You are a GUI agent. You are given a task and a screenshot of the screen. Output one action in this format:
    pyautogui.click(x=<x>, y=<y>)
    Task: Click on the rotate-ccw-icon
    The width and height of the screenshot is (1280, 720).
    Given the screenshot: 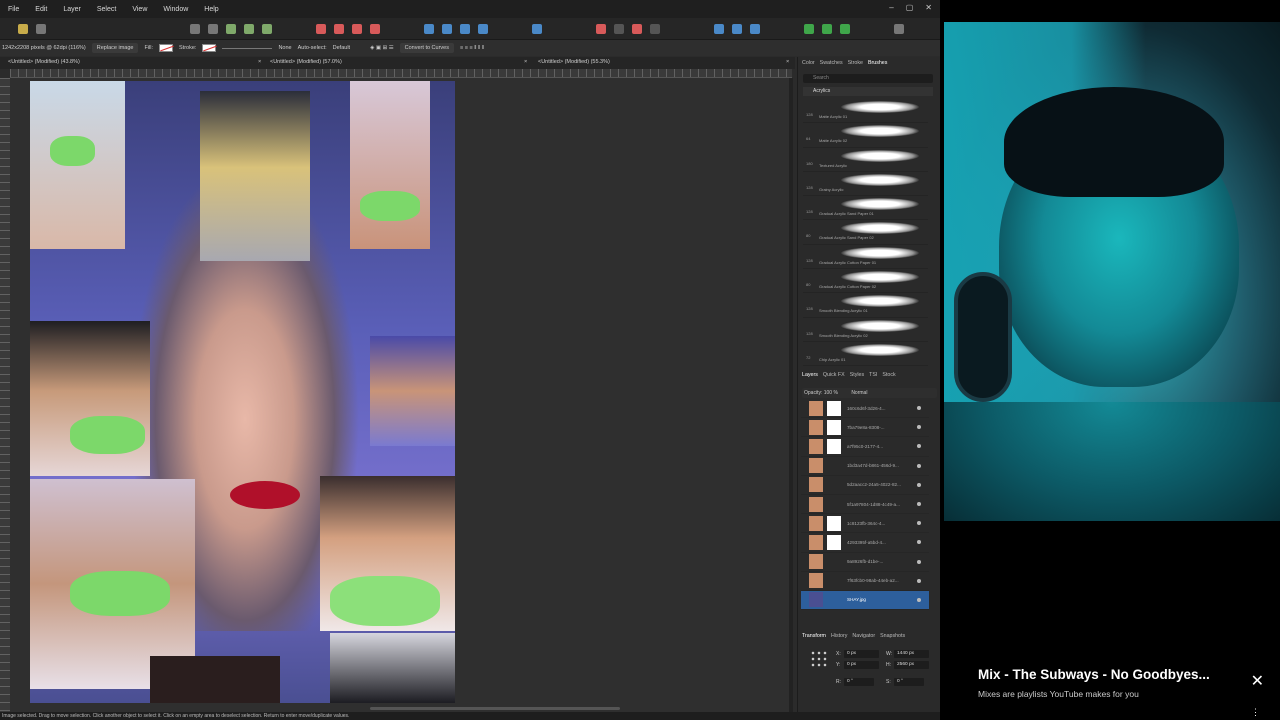 What is the action you would take?
    pyautogui.click(x=655, y=28)
    